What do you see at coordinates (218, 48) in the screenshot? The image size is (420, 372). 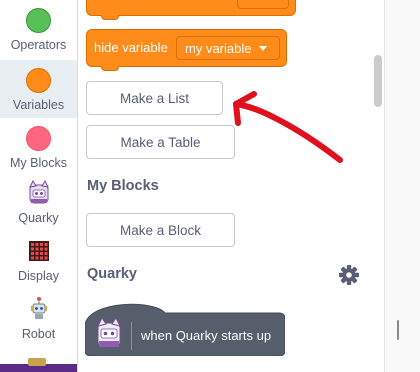 I see `variable-dropdown-value: my variable` at bounding box center [218, 48].